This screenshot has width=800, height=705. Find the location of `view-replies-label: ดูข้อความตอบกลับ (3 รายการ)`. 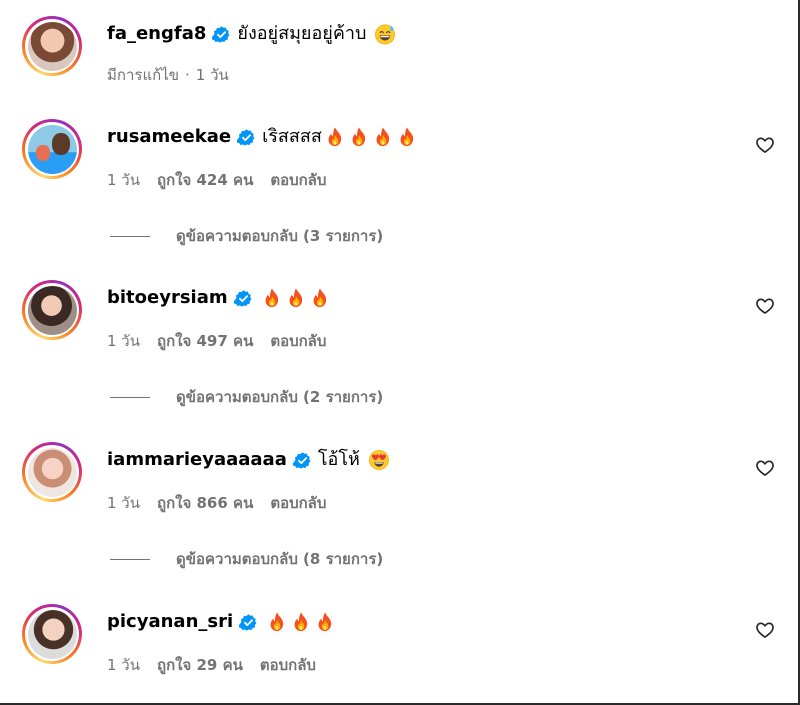

view-replies-label: ดูข้อความตอบกลับ (3 รายการ) is located at coordinates (280, 236).